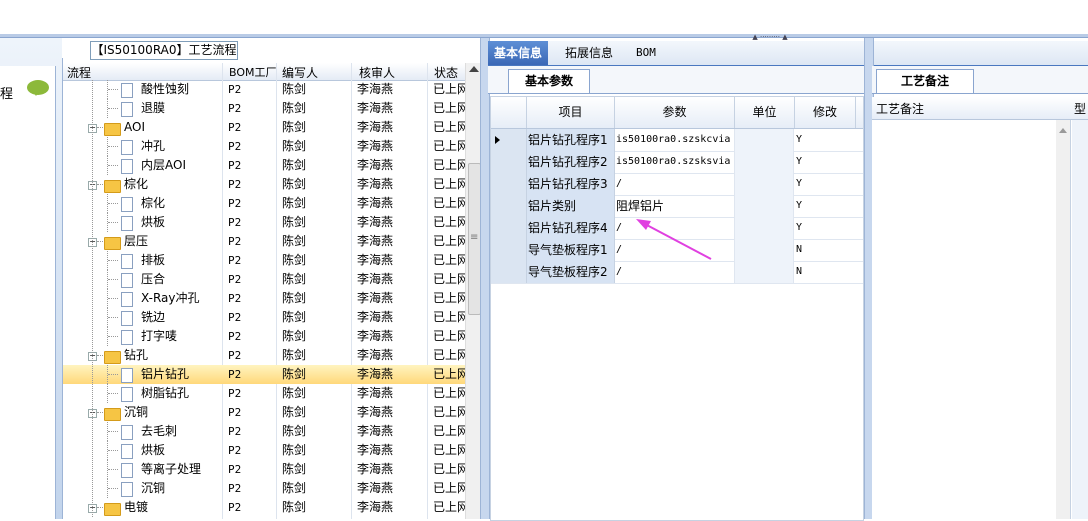  What do you see at coordinates (264, 393) in the screenshot?
I see `tree-item-row: 树脂钻孔 P2 陈剑 李海燕 已上网` at bounding box center [264, 393].